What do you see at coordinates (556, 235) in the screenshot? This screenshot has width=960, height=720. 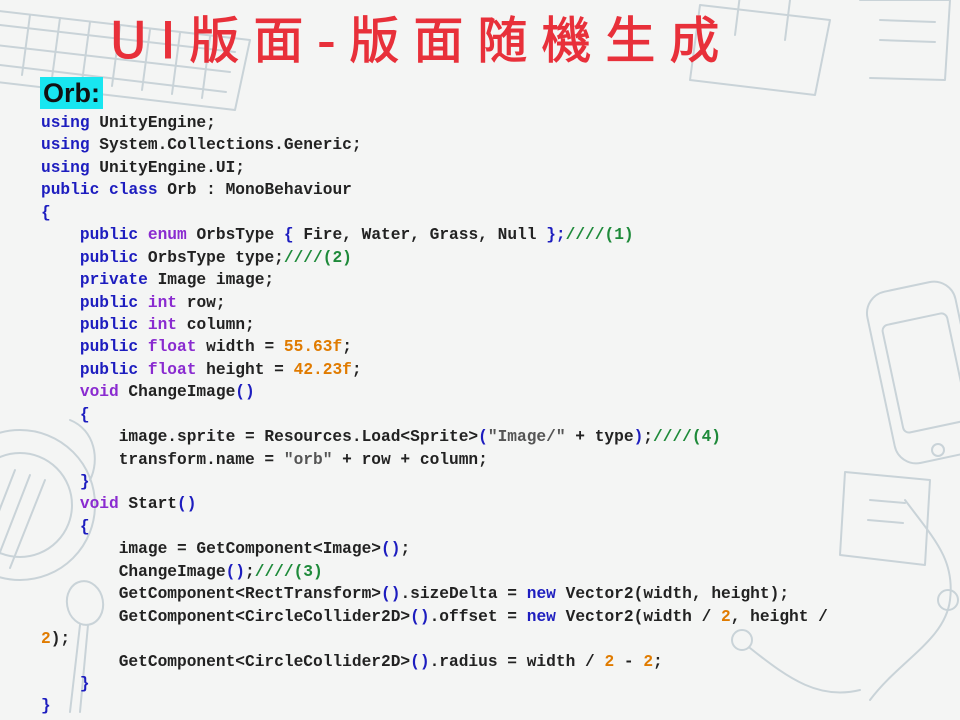 I see `code-token: };` at bounding box center [556, 235].